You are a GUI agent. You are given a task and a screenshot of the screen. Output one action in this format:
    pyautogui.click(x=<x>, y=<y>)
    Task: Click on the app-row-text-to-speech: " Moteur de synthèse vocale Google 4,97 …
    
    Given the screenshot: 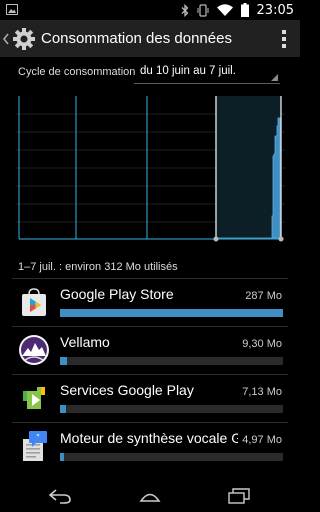 What is the action you would take?
    pyautogui.click(x=150, y=446)
    